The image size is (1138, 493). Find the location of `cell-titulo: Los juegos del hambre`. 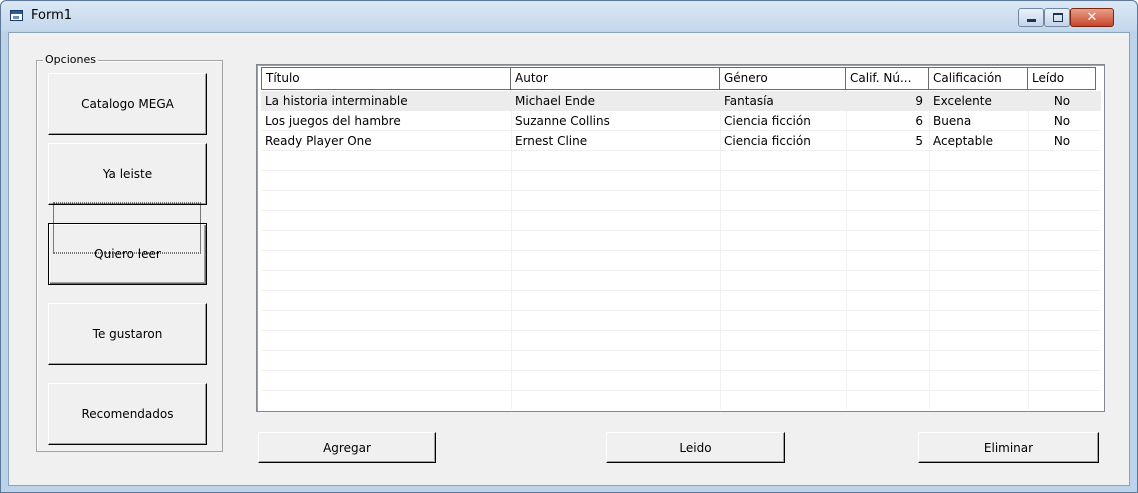

cell-titulo: Los juegos del hambre is located at coordinates (333, 121).